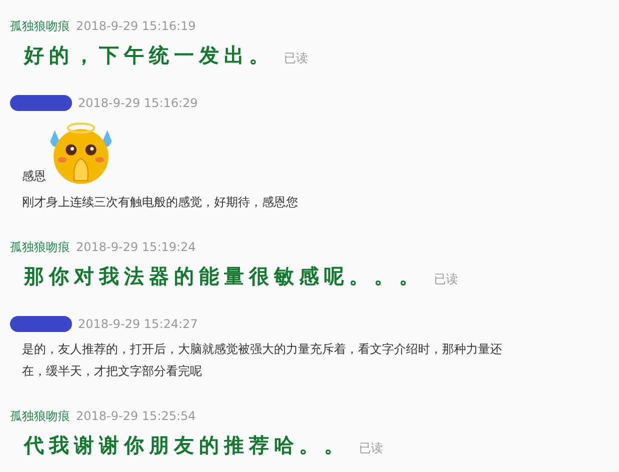 The width and height of the screenshot is (619, 472). I want to click on message-text: 那你对我法器的能量很敏感呢。。。, so click(224, 276).